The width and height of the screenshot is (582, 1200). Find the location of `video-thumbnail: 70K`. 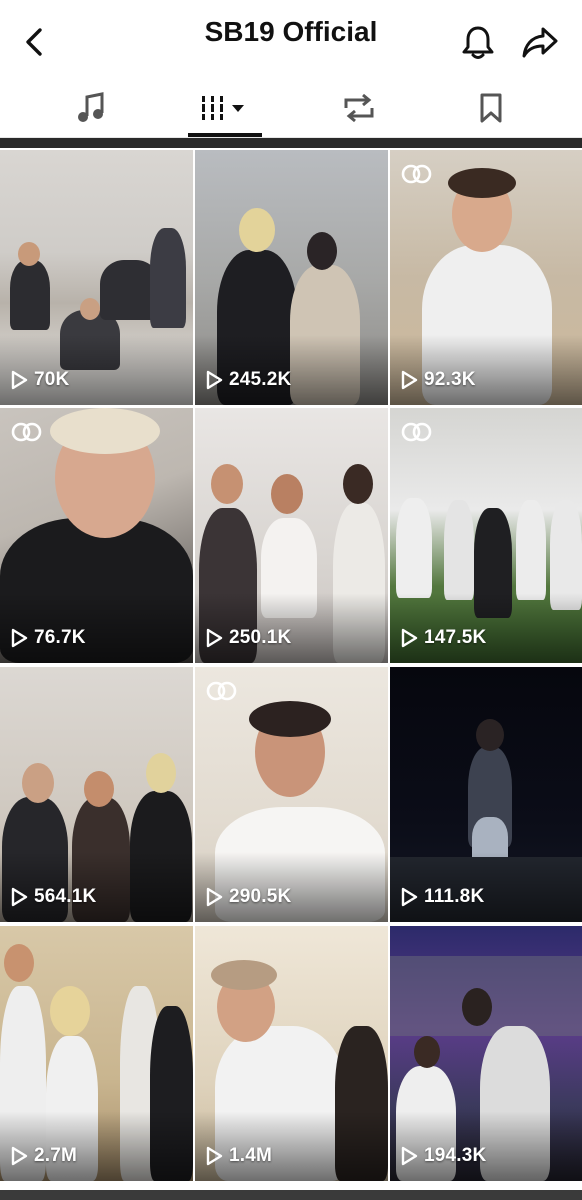

video-thumbnail: 70K is located at coordinates (96, 277).